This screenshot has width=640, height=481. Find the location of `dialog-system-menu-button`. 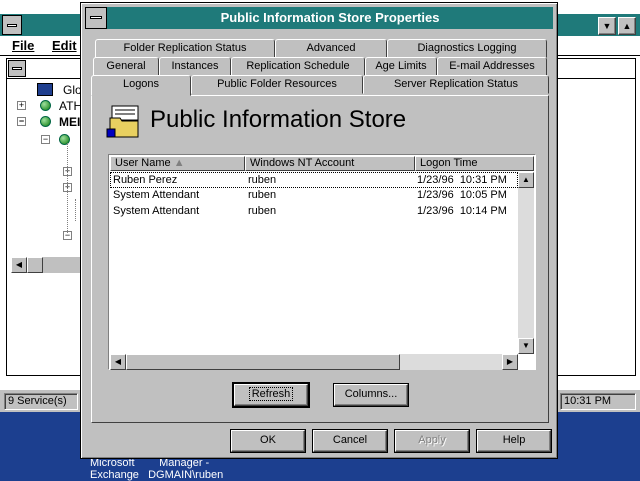

dialog-system-menu-button is located at coordinates (96, 18).